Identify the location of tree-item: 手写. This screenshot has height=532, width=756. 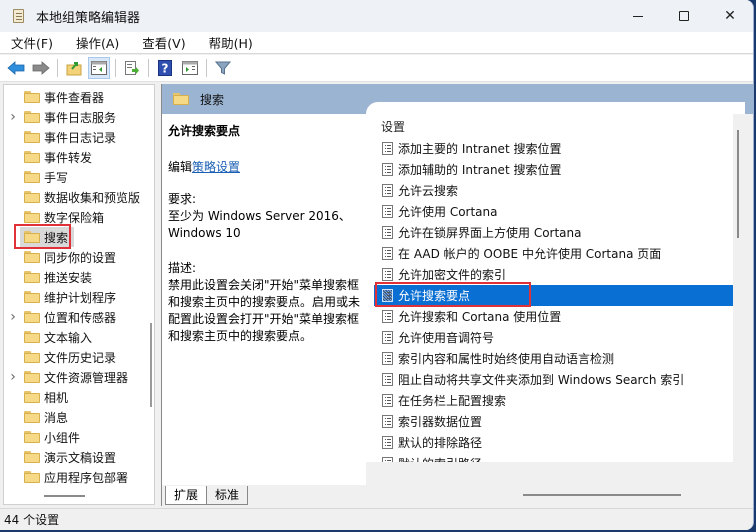
(74, 177).